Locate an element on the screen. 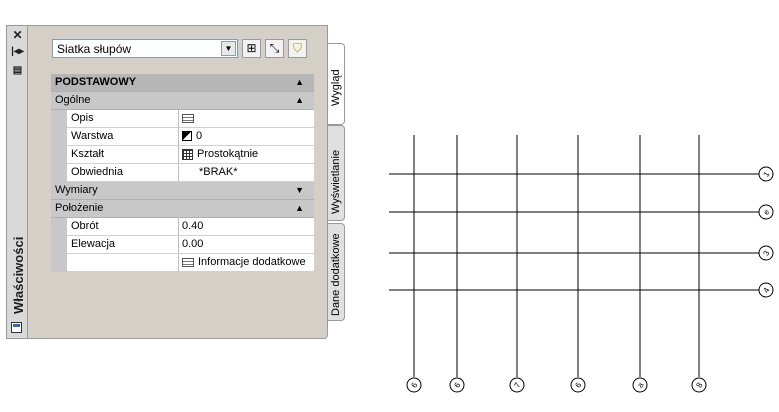 This screenshot has width=779, height=412. column-bubble: a is located at coordinates (640, 385).